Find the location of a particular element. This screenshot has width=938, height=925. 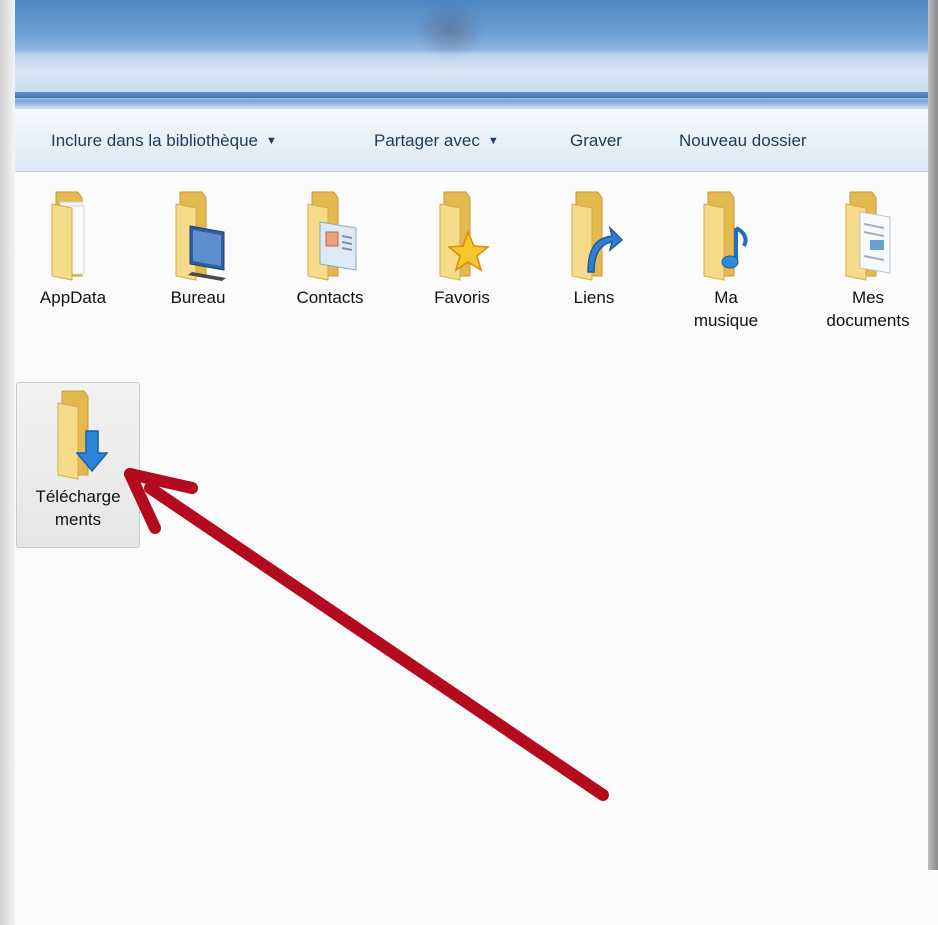

folder-label-line1: Ma is located at coordinates (726, 297).